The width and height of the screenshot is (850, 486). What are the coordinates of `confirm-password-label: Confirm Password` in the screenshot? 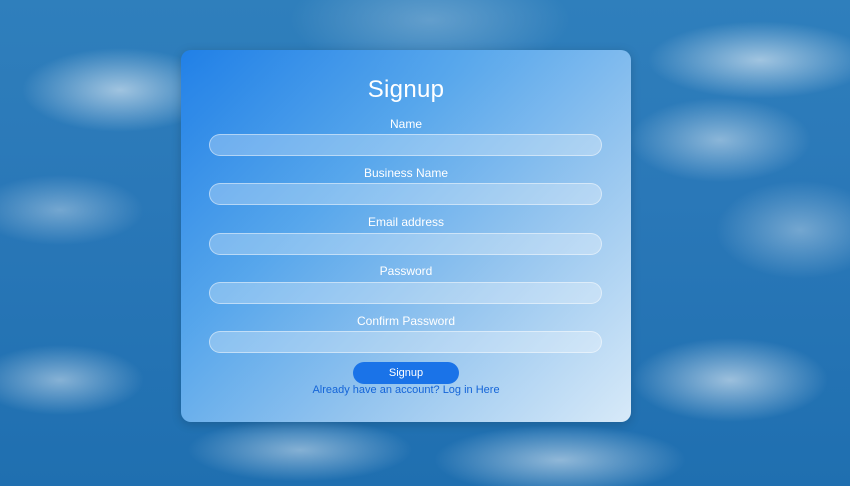 It's located at (406, 321).